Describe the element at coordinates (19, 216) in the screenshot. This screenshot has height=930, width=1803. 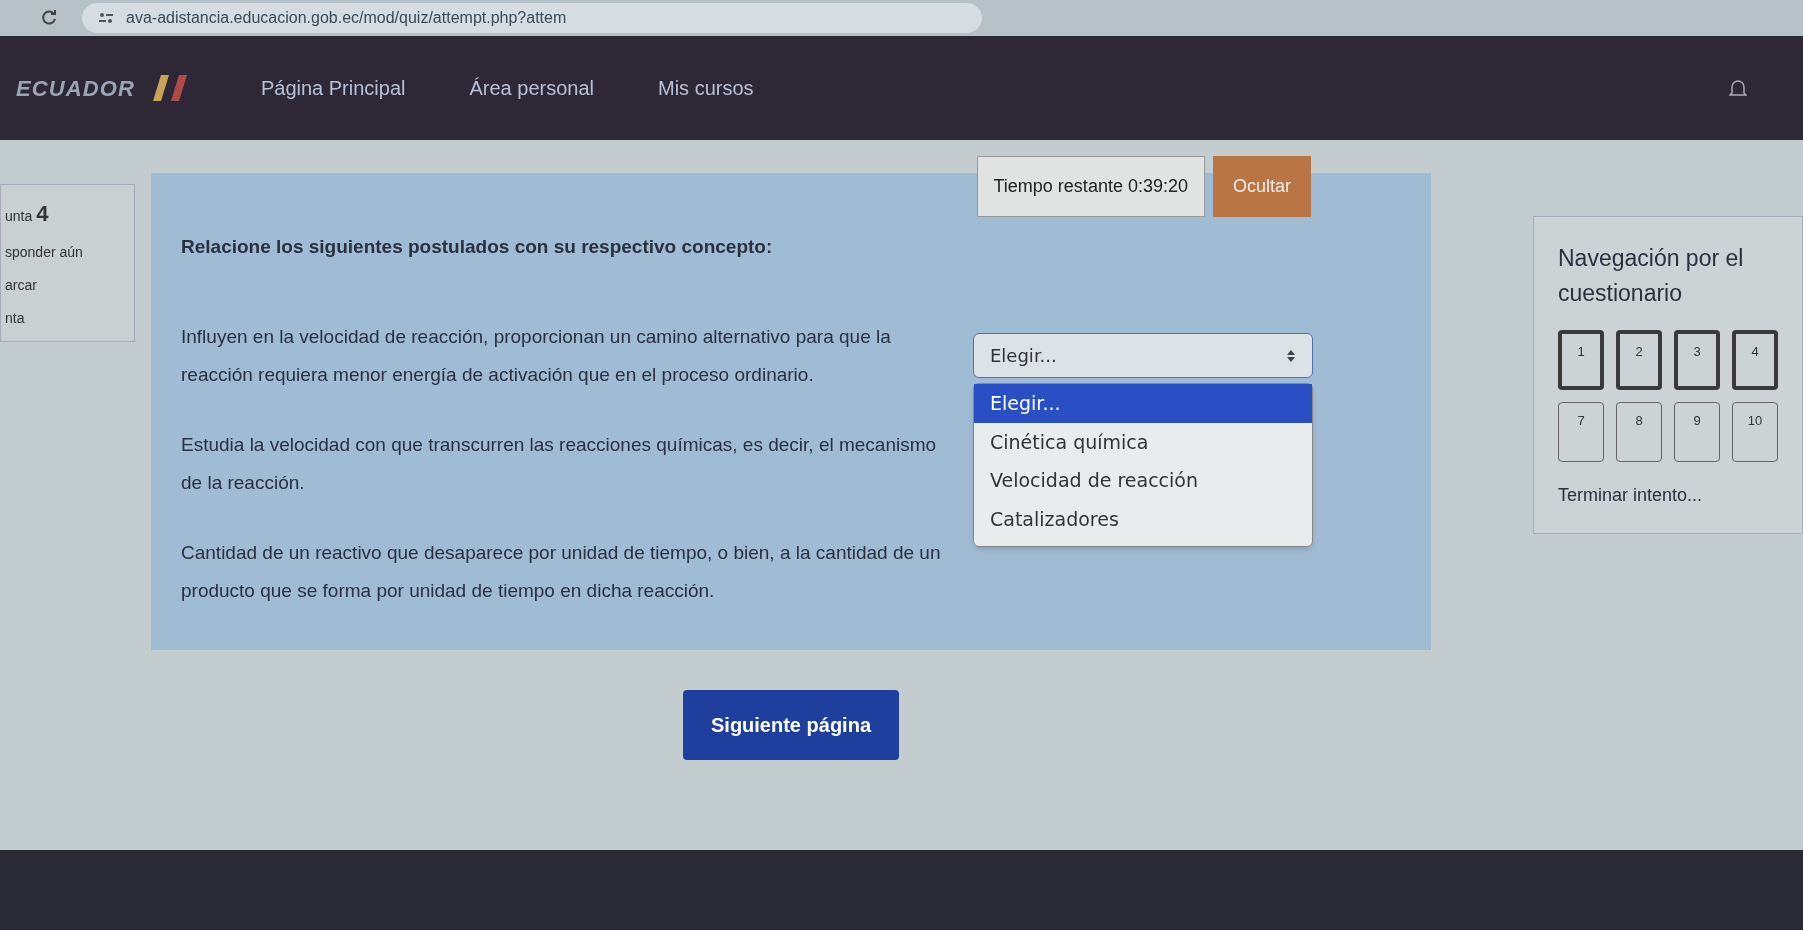
I see `question-label: unta` at that location.